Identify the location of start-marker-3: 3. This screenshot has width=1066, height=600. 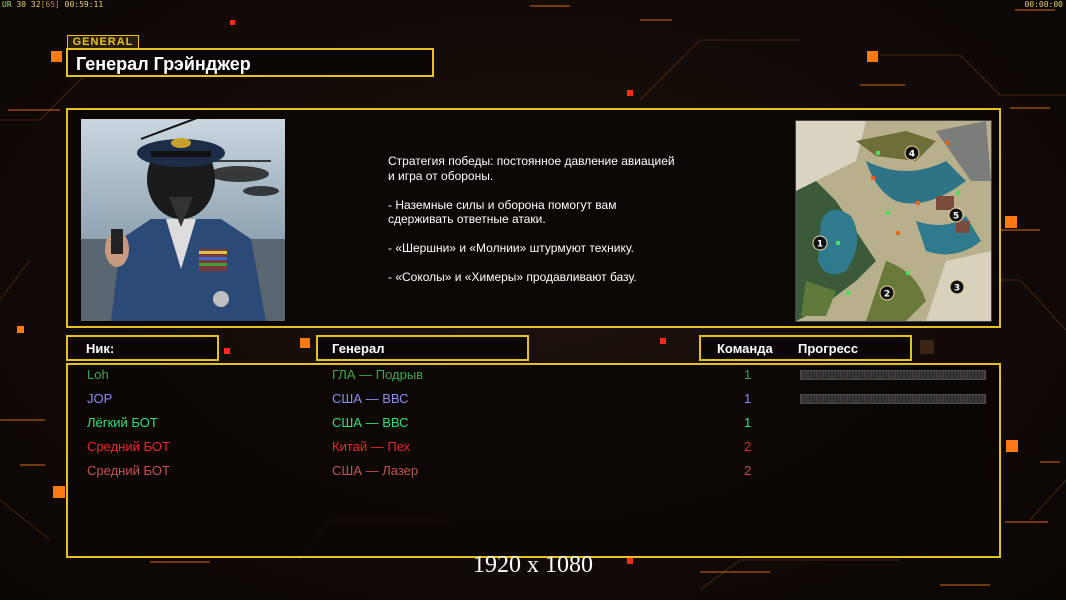
(957, 289).